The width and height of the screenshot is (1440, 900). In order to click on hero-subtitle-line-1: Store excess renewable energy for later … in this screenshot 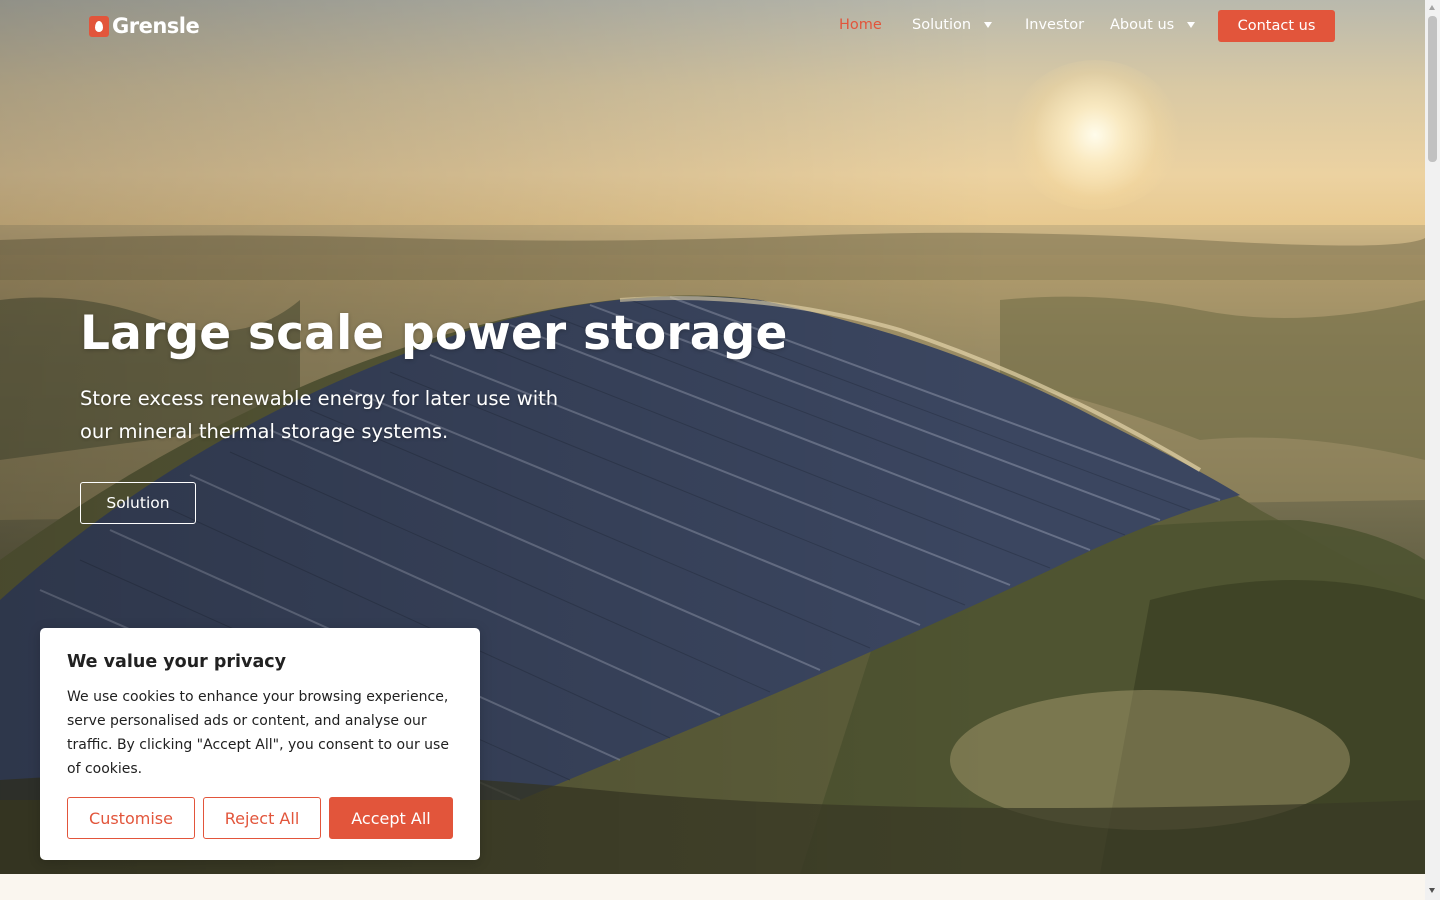, I will do `click(319, 398)`.